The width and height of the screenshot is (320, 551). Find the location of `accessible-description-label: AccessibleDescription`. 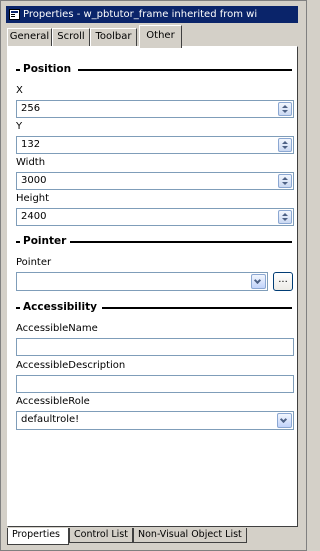

accessible-description-label: AccessibleDescription is located at coordinates (71, 365).